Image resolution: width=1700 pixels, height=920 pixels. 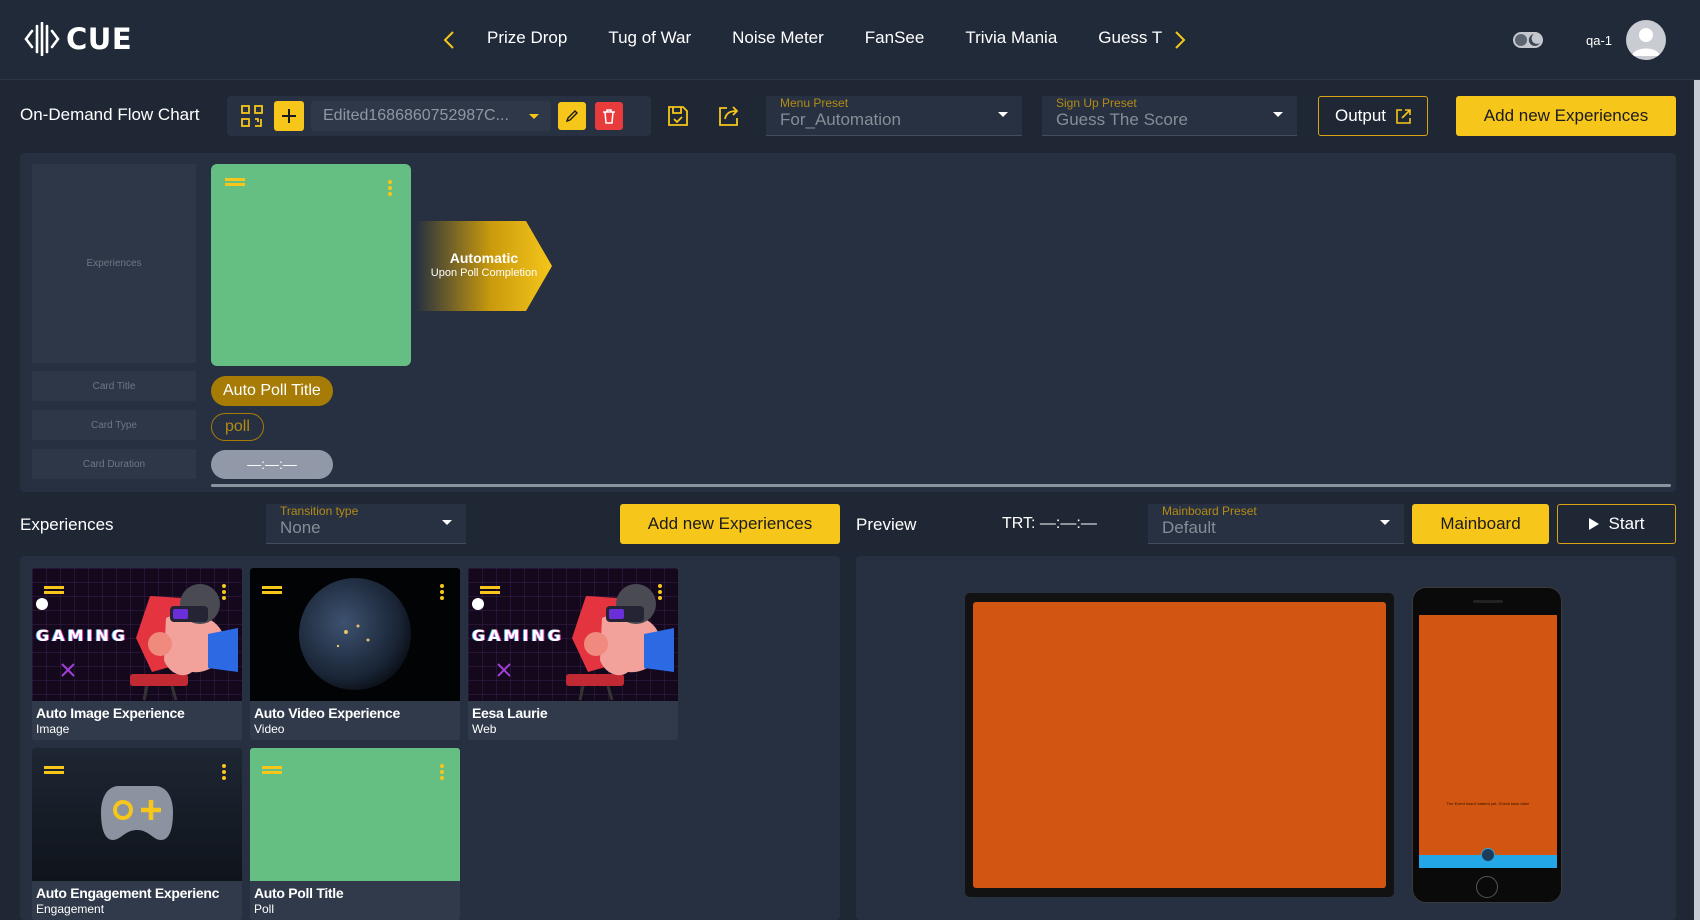 I want to click on trash-icon, so click(x=609, y=116).